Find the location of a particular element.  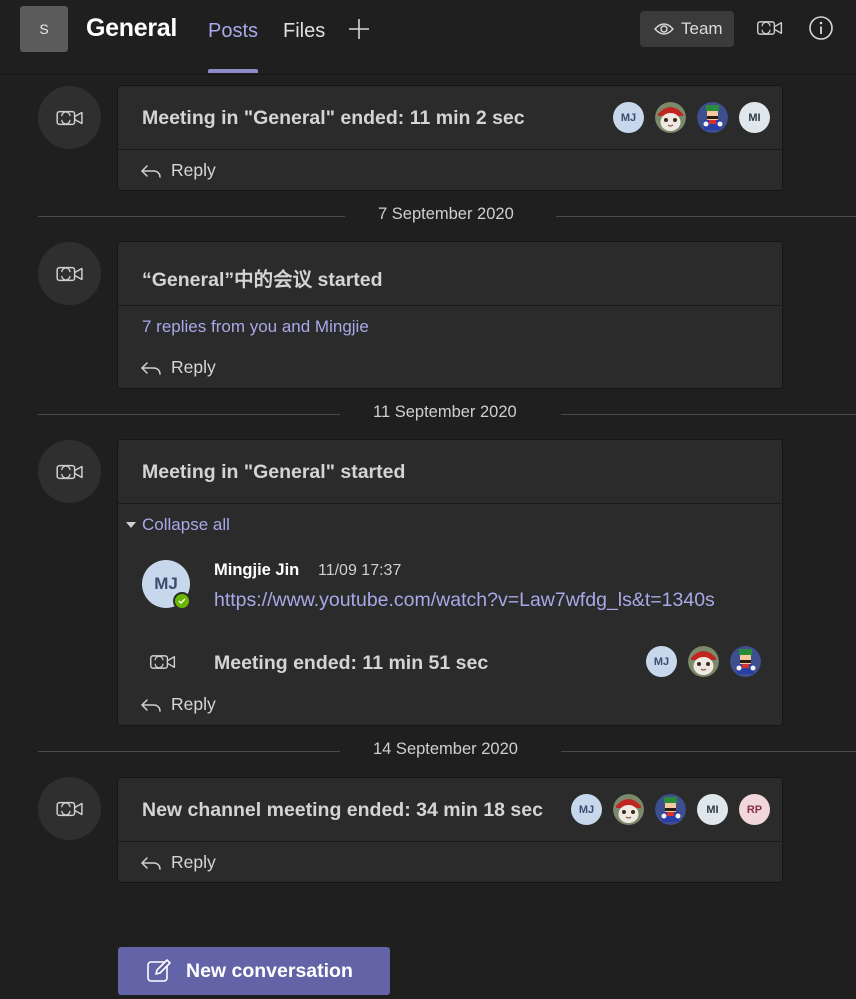

message-author: Mingjie Jin is located at coordinates (256, 570).